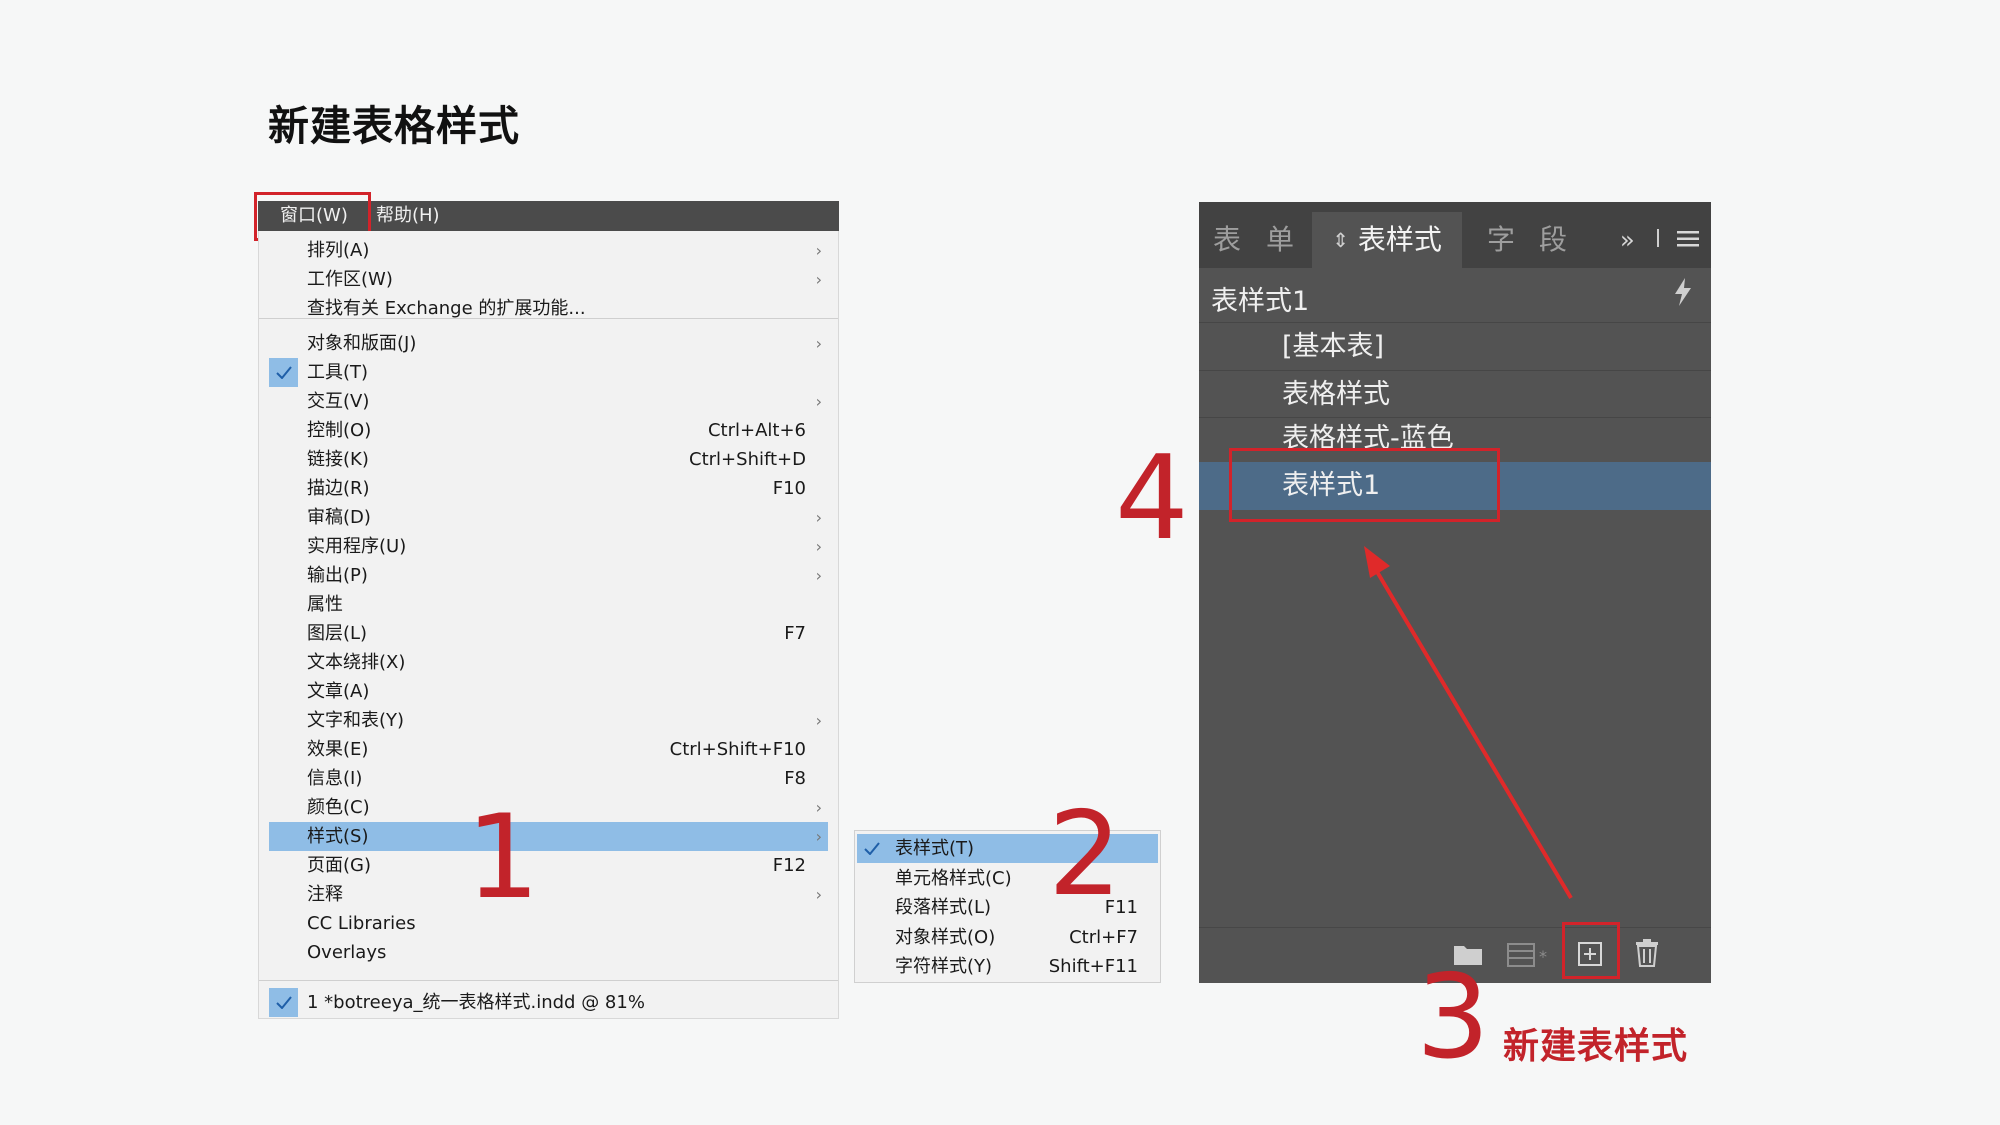 The image size is (2000, 1125). I want to click on step-number-4: 4, so click(1152, 498).